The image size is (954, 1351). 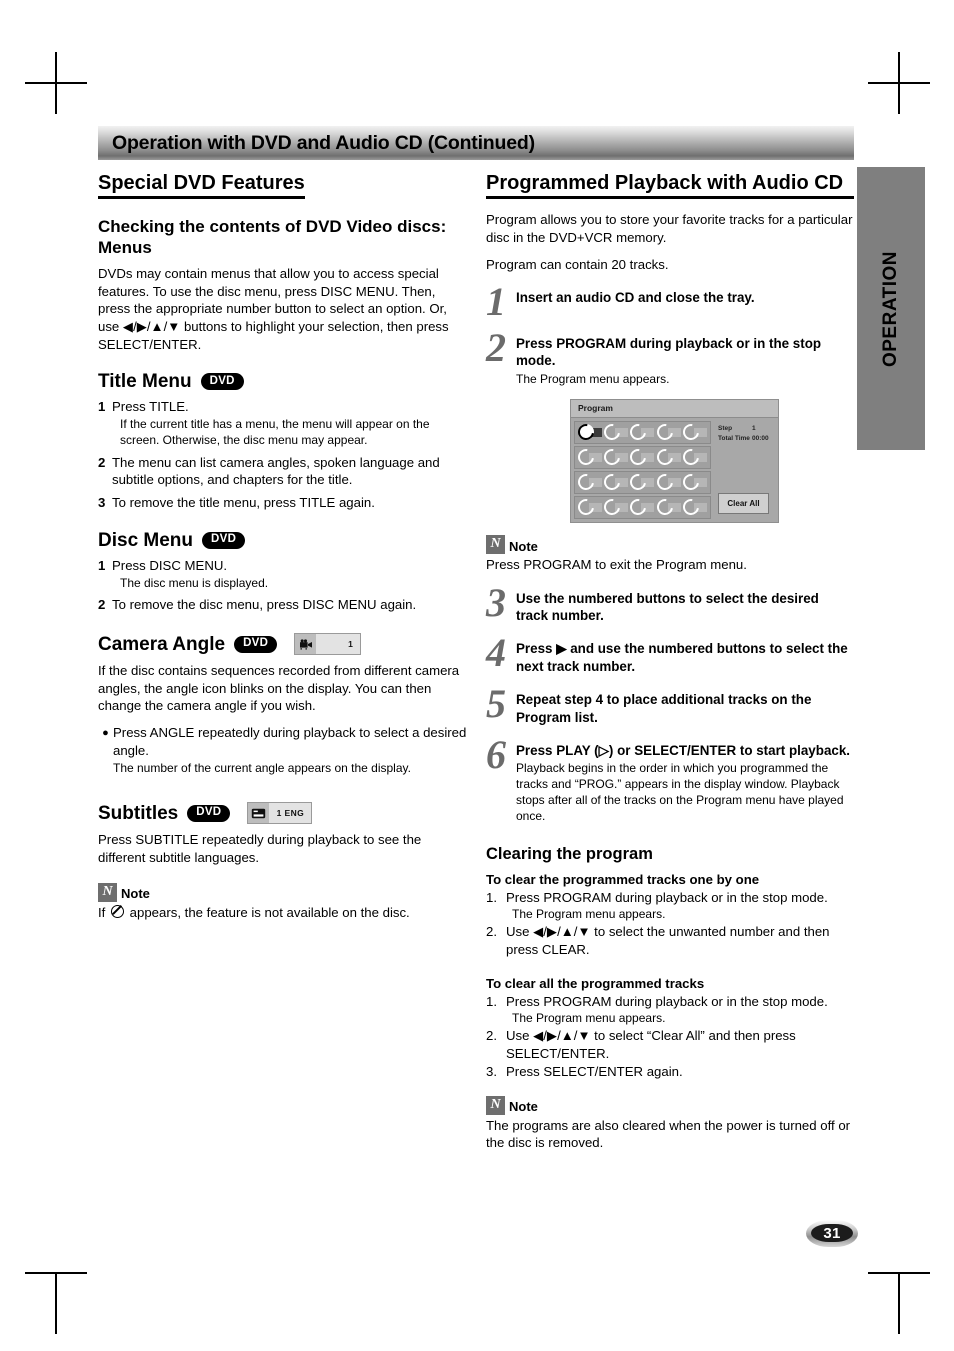 I want to click on heading-camera-angle-row: Camera Angle DVD 1, so click(x=284, y=644).